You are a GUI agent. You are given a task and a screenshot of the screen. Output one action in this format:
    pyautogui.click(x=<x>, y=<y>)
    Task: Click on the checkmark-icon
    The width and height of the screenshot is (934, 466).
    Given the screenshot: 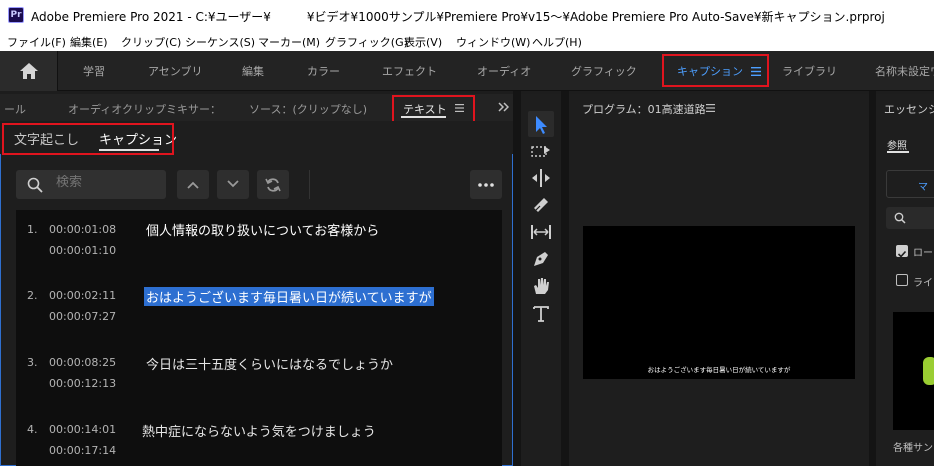 What is the action you would take?
    pyautogui.click(x=902, y=254)
    